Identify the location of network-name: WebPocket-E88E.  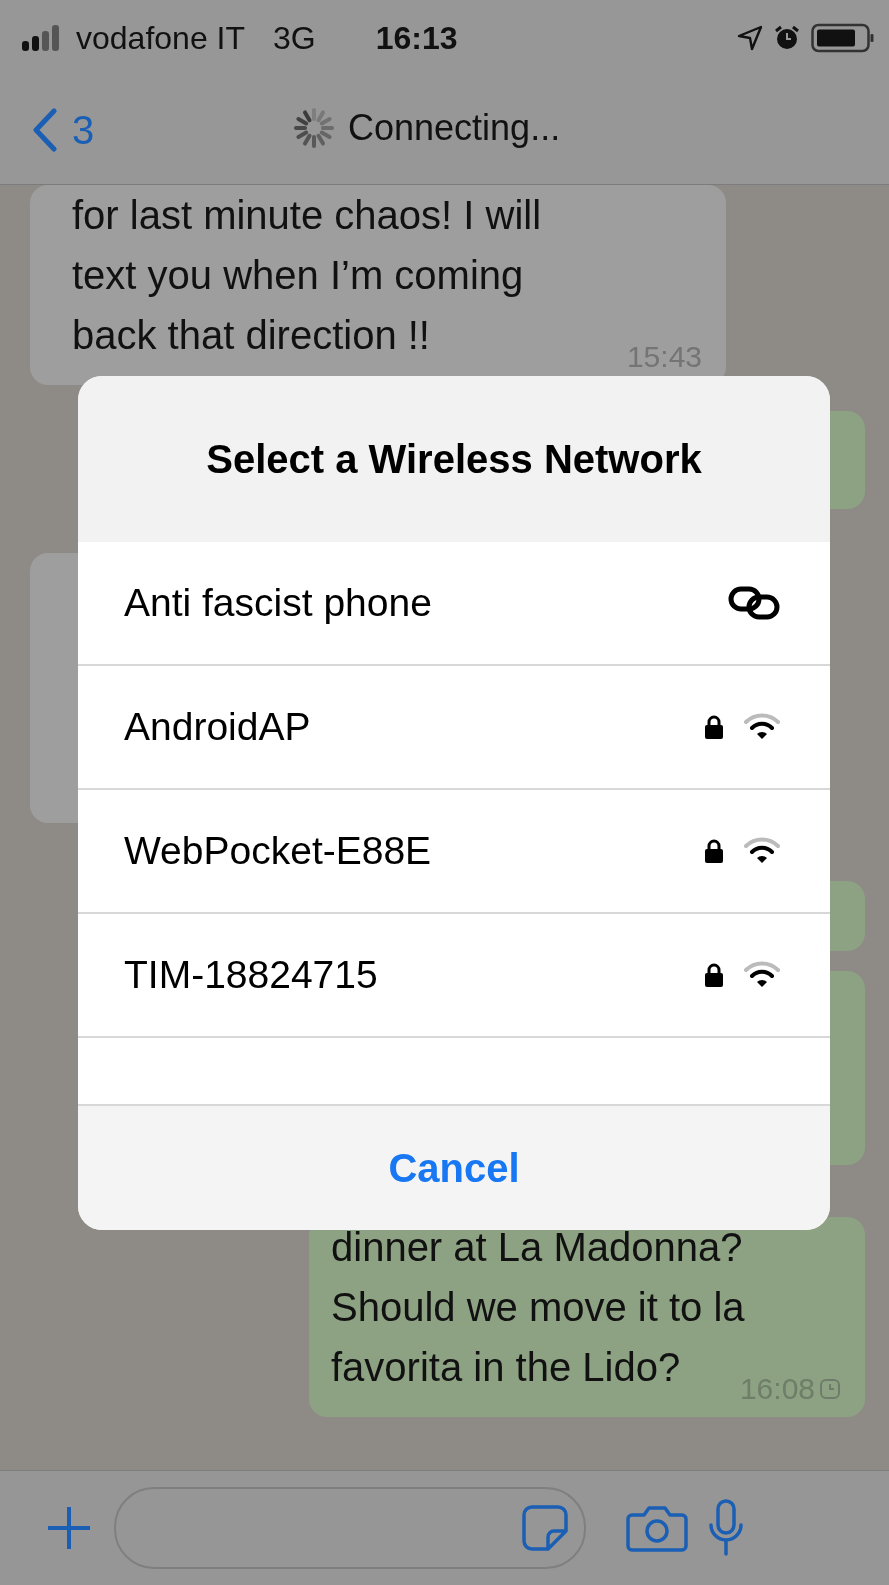
(278, 851).